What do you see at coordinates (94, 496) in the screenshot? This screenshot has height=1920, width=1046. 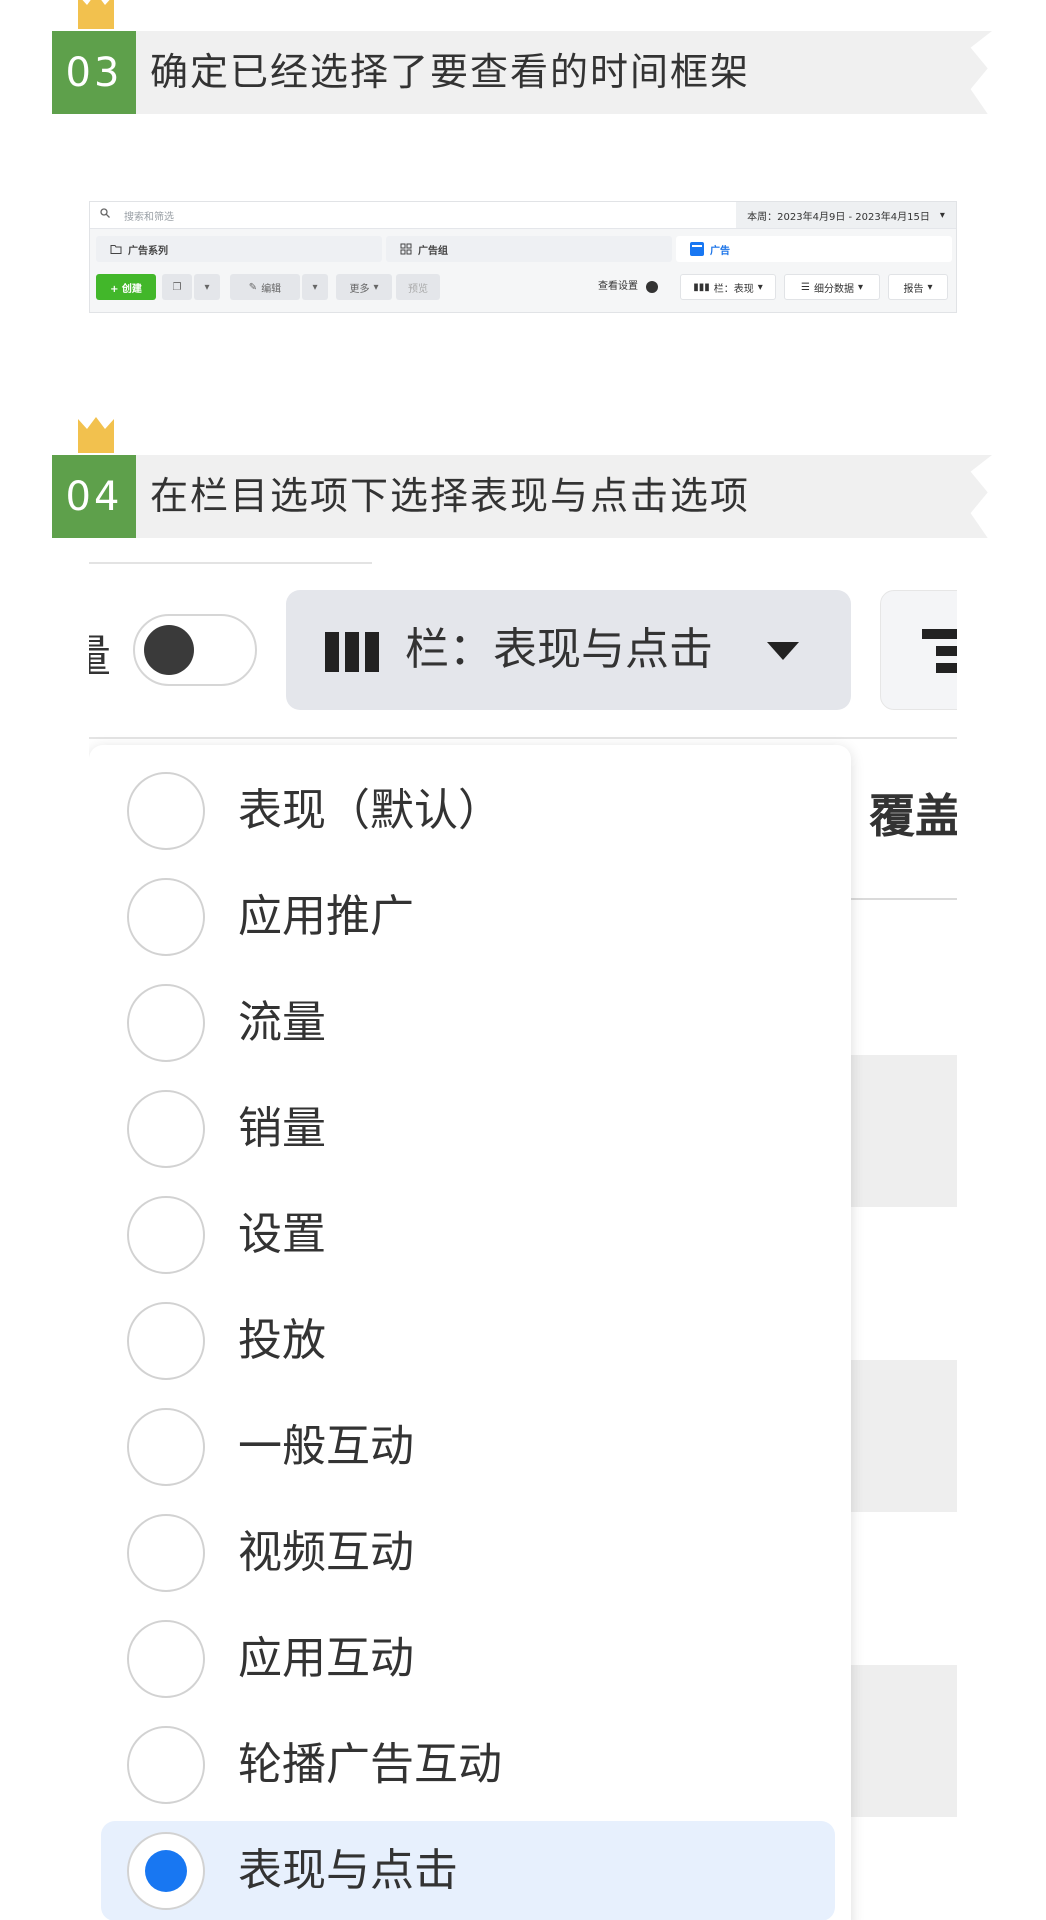 I see `step-number: 04` at bounding box center [94, 496].